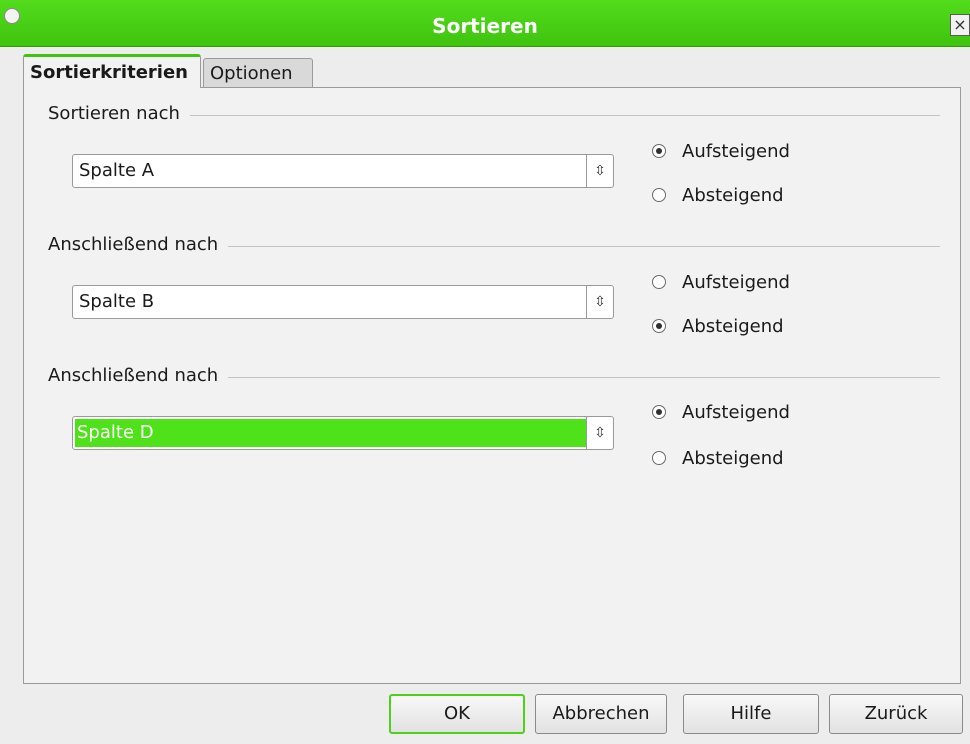  What do you see at coordinates (138, 244) in the screenshot?
I see `section-title-2: Anschließend nach` at bounding box center [138, 244].